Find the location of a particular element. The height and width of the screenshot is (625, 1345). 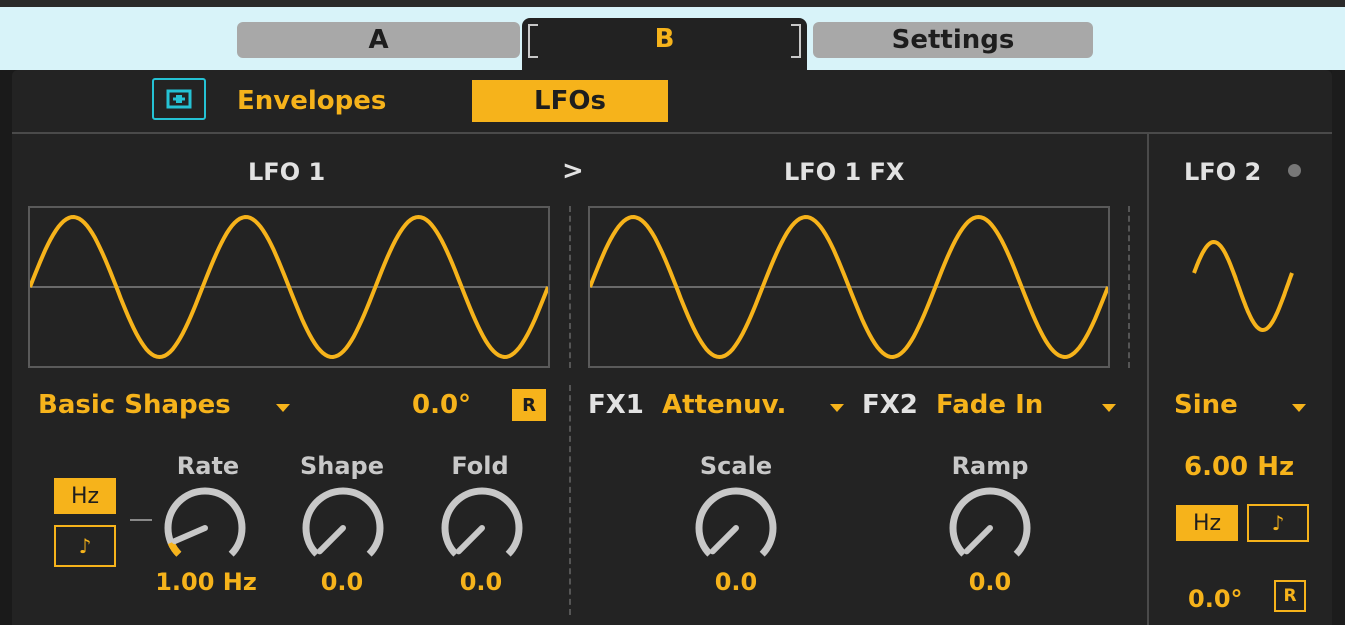

lfo2-divider is located at coordinates (1148, 379).